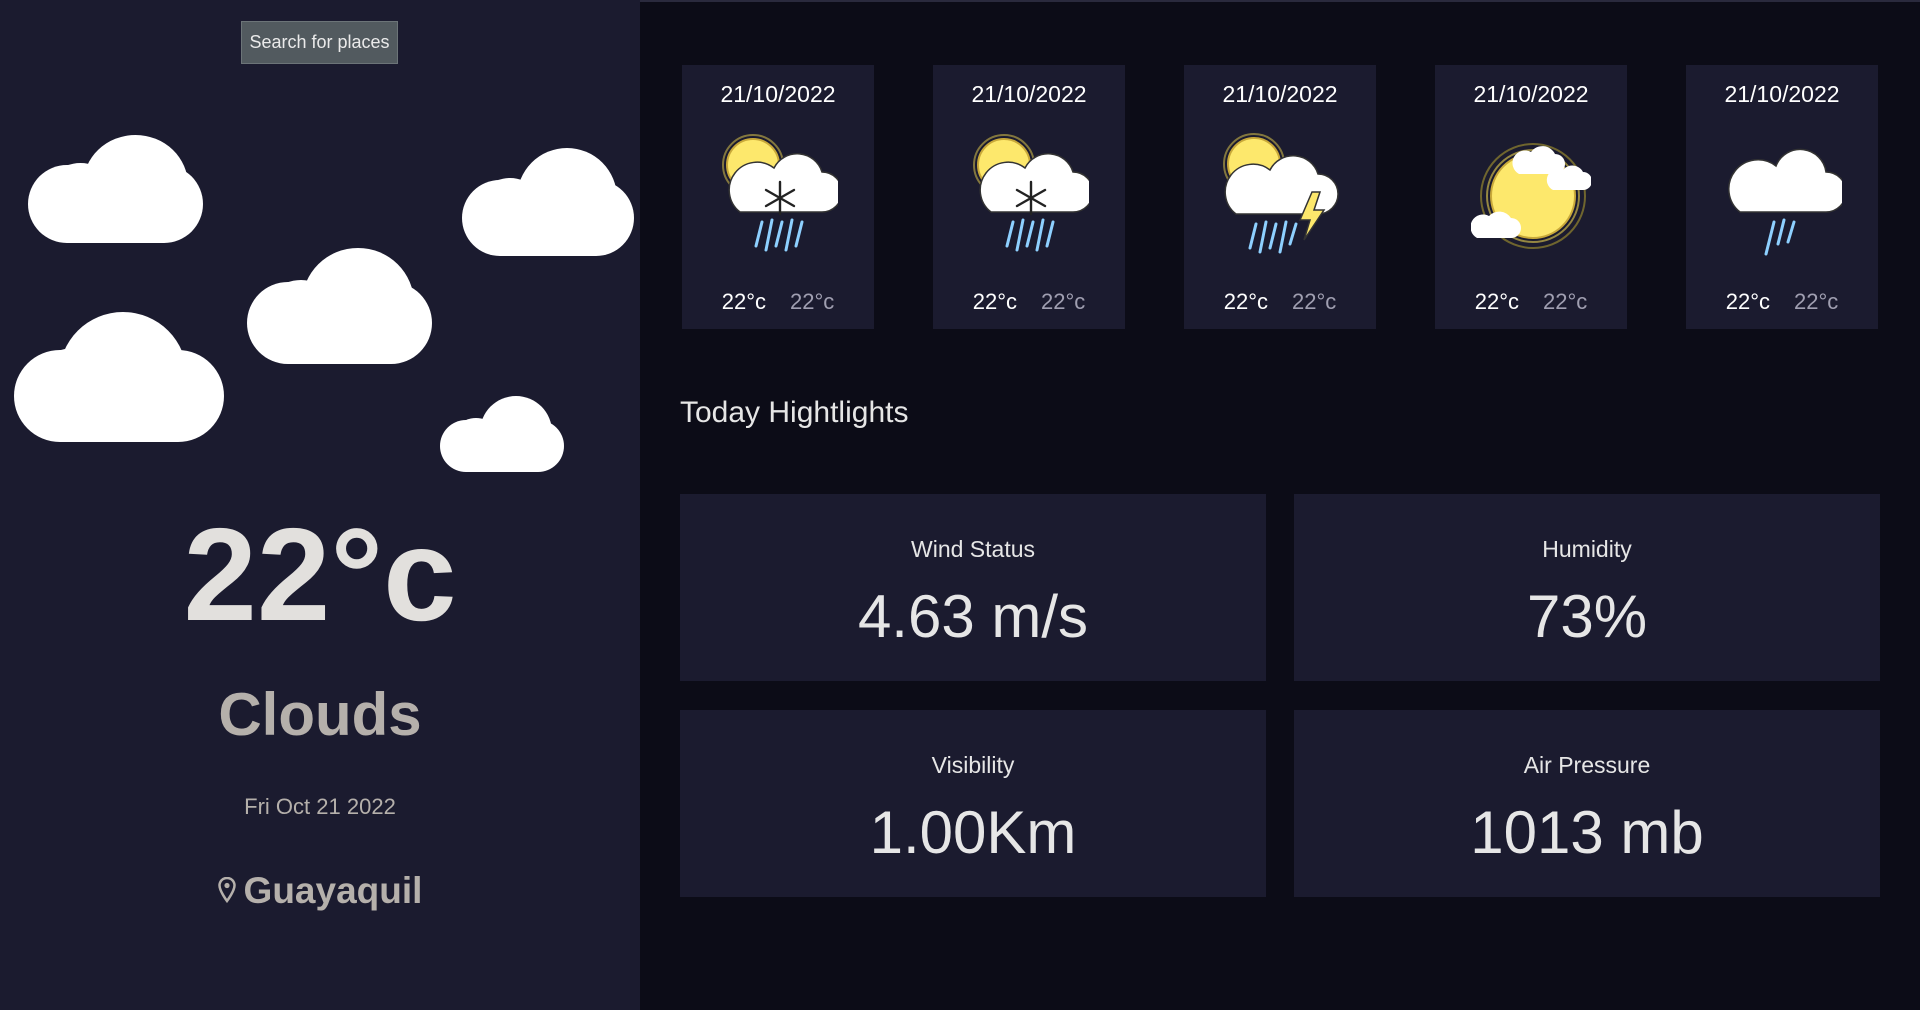  Describe the element at coordinates (320, 806) in the screenshot. I see `current-date: Fri Oct 21 2022` at that location.